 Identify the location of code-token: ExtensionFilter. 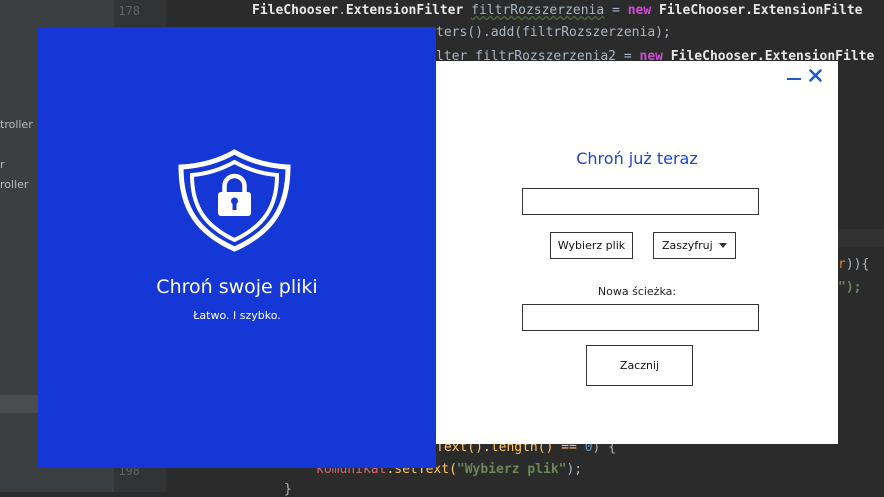
(404, 10).